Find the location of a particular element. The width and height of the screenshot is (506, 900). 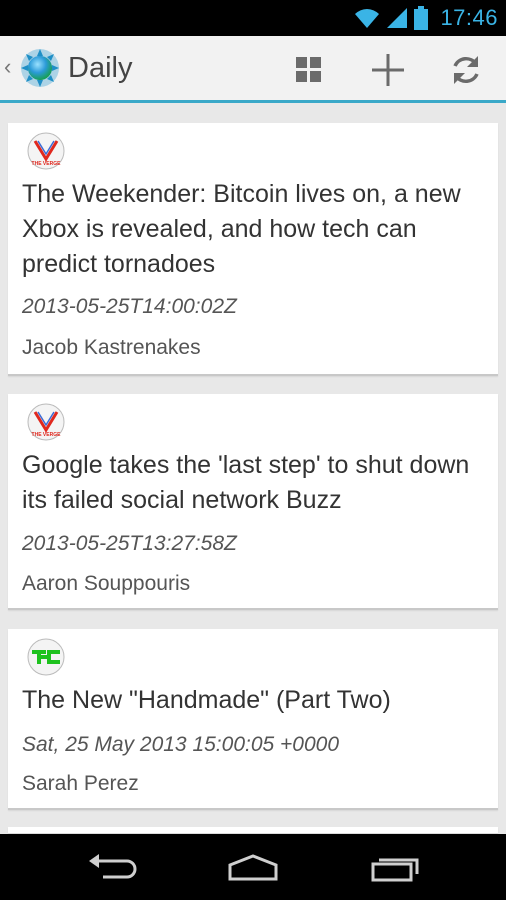

article-author: Sarah Perez is located at coordinates (80, 783).